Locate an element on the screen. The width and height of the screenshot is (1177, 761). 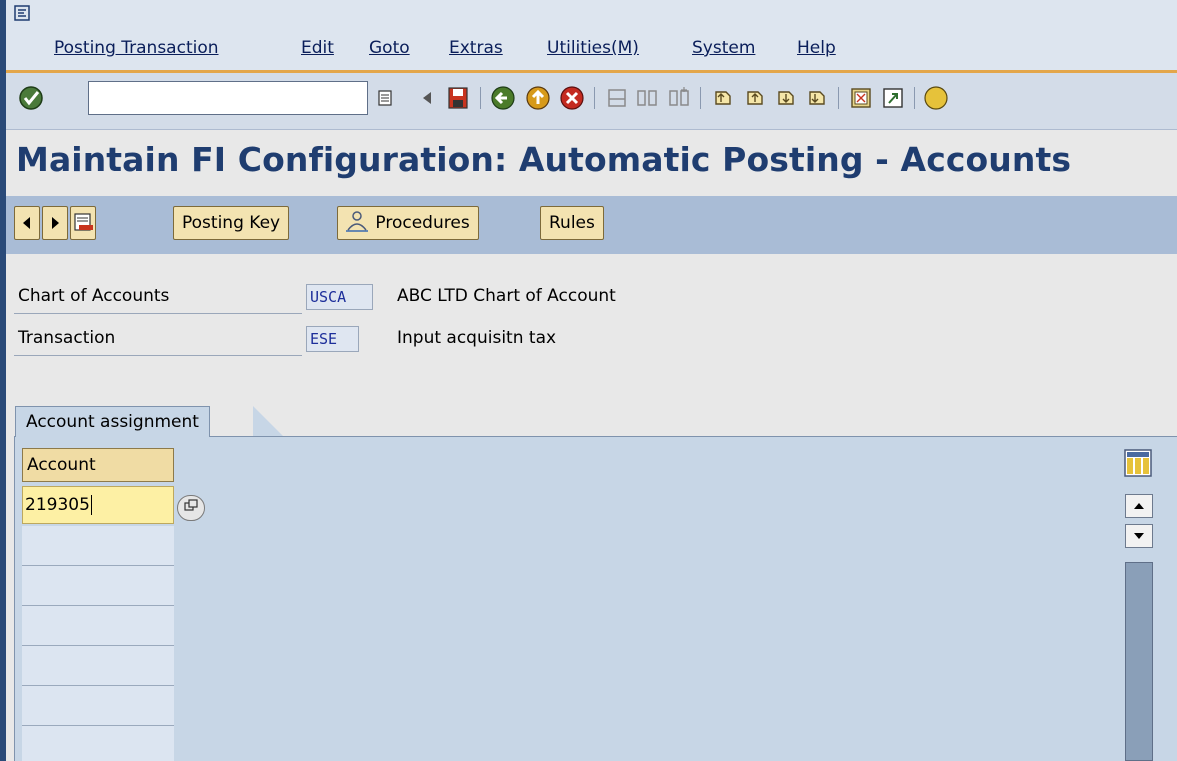
procedures-label: Procedures is located at coordinates (422, 223).